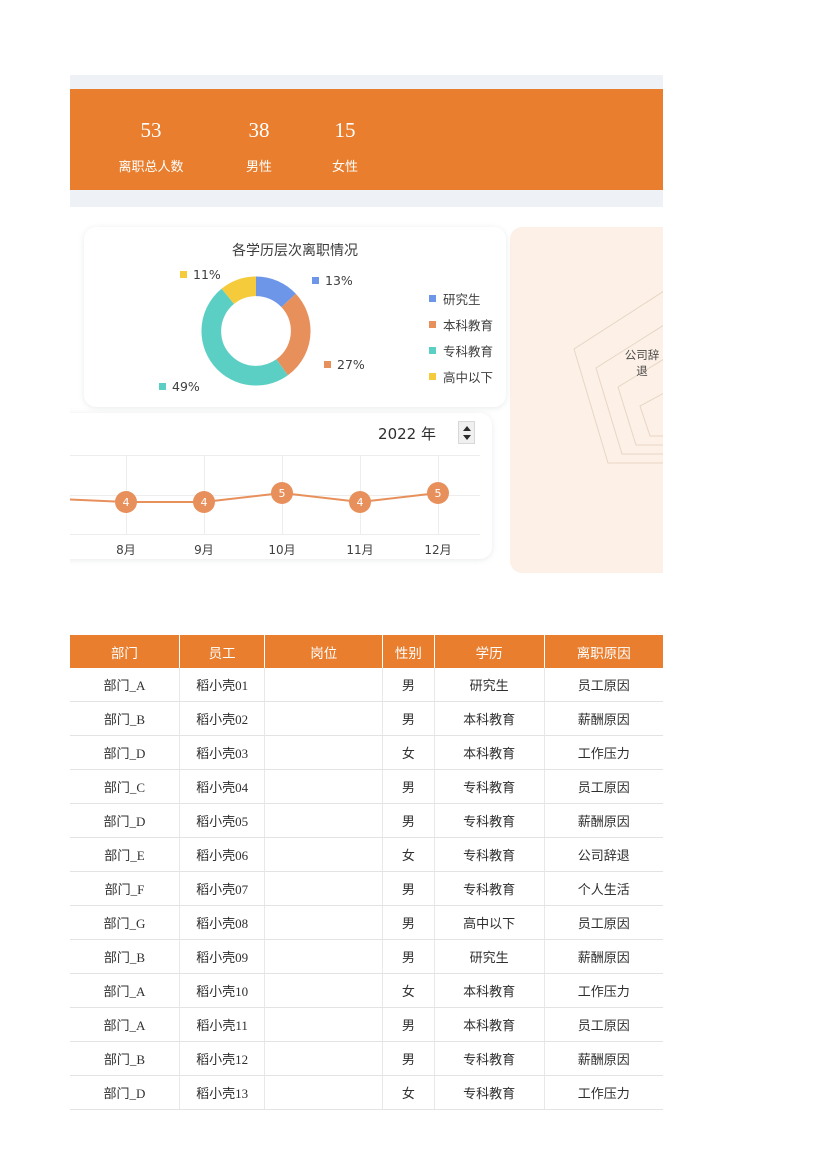 The height and width of the screenshot is (1170, 827). What do you see at coordinates (603, 651) in the screenshot?
I see `table-header-reason: 离职原因` at bounding box center [603, 651].